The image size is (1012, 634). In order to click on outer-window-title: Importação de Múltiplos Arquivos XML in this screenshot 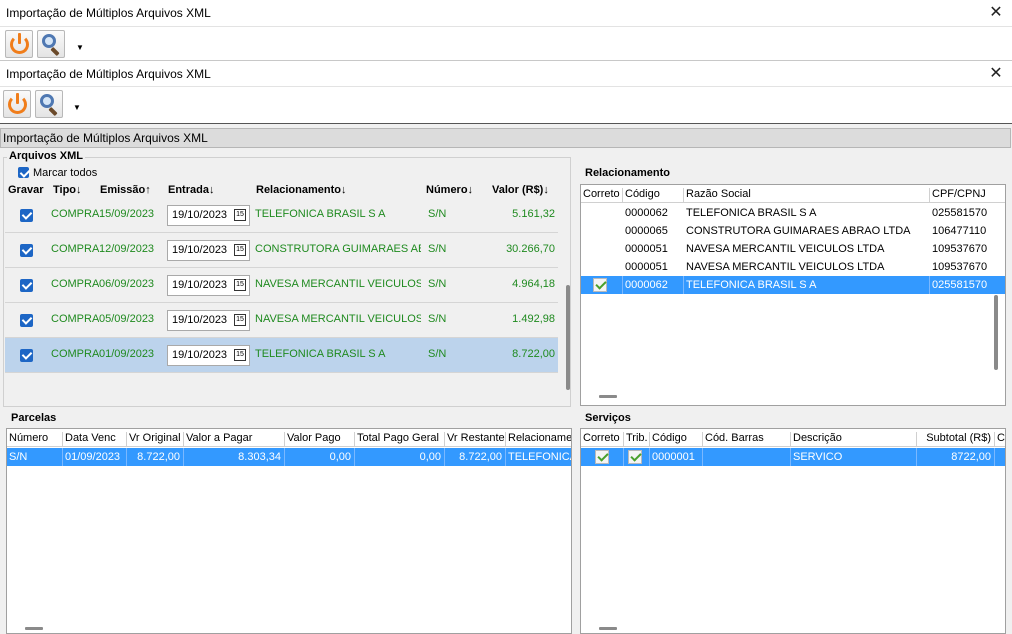, I will do `click(108, 13)`.